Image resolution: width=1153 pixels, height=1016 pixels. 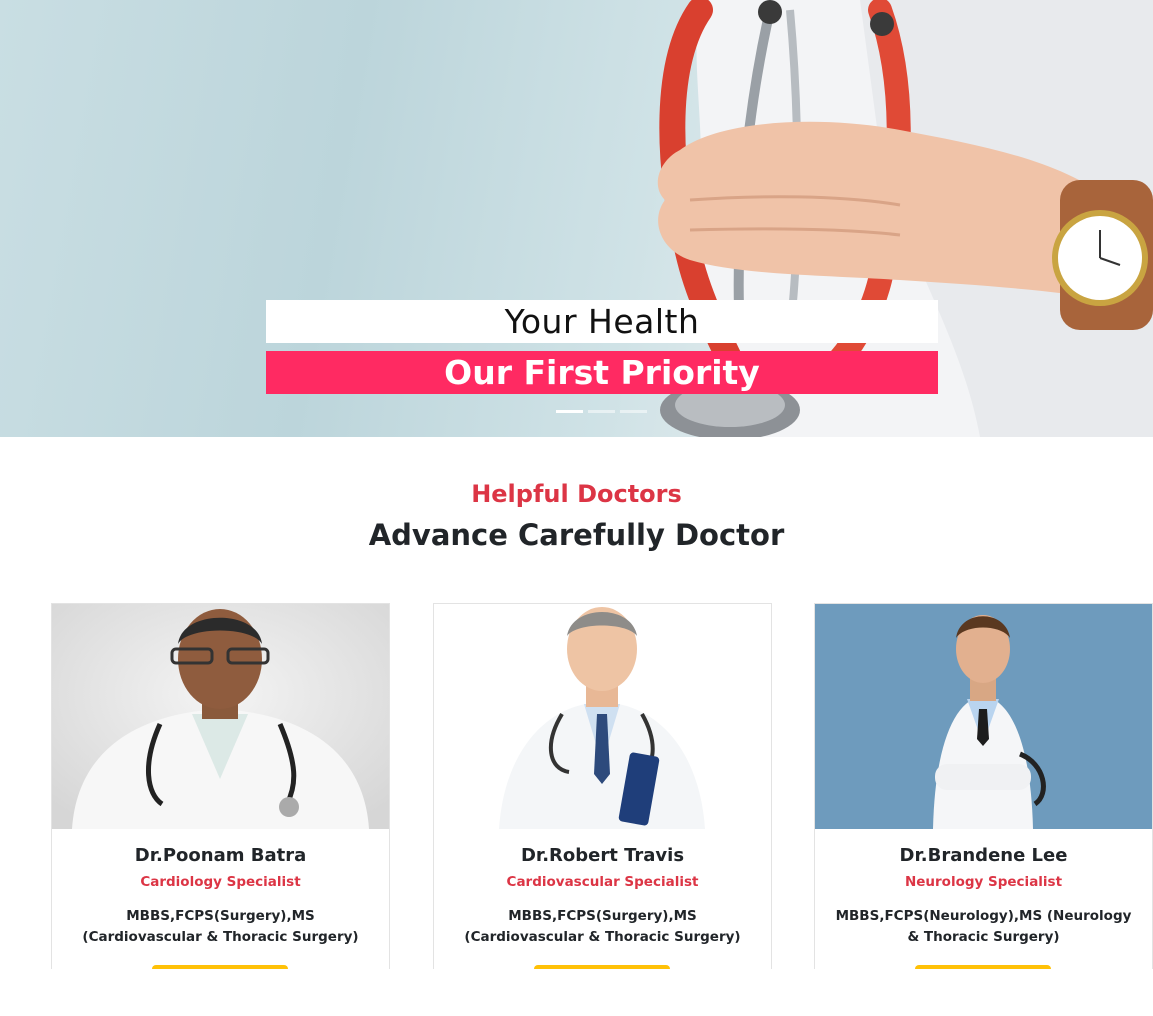 What do you see at coordinates (220, 855) in the screenshot?
I see `doctor-name: Dr.Poonam Batra` at bounding box center [220, 855].